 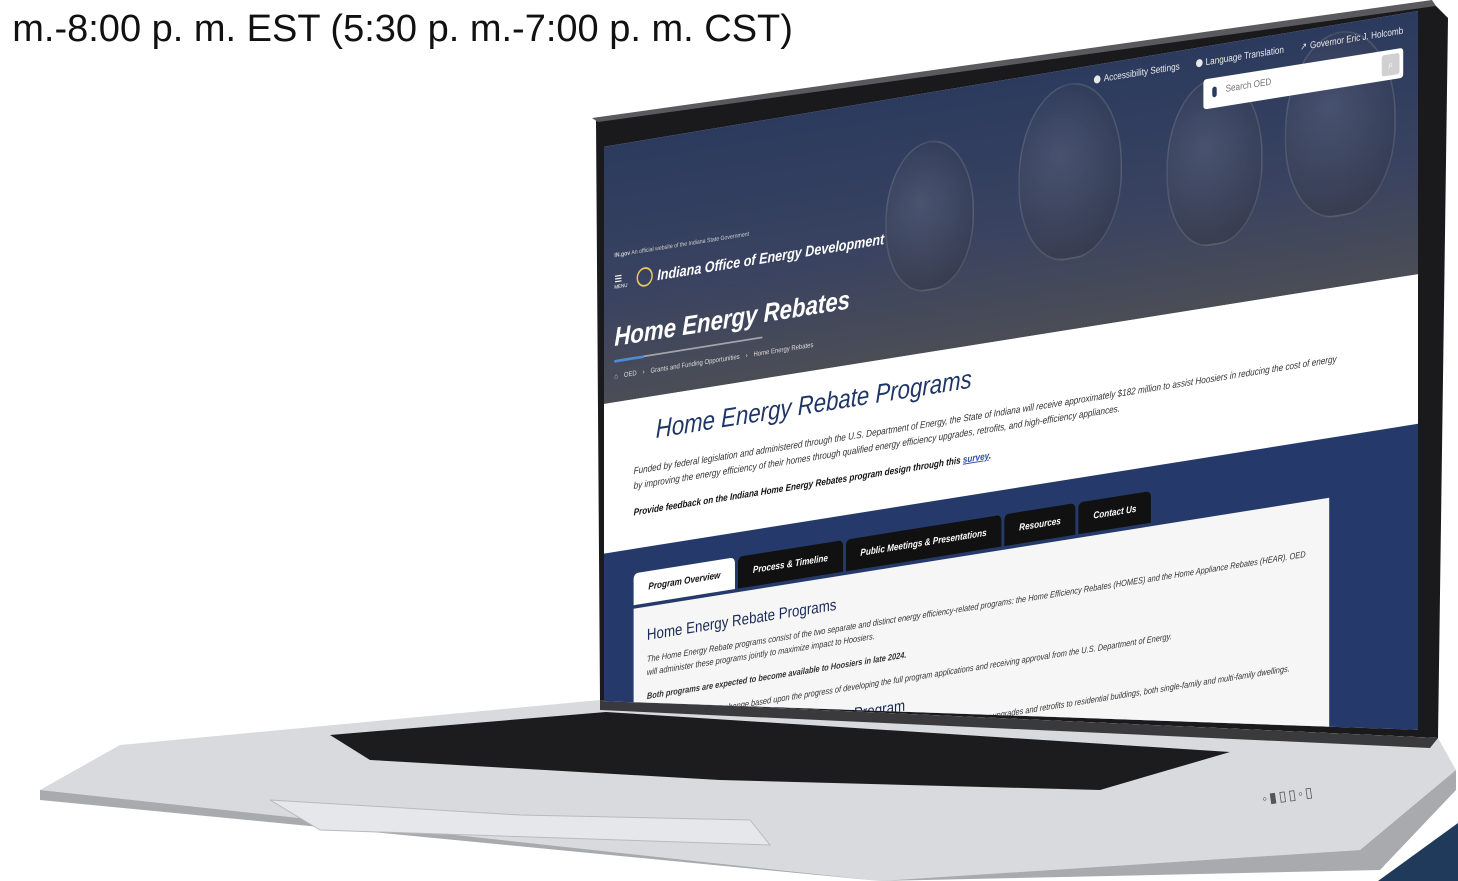 I want to click on language-label: Language Translation, so click(x=1244, y=56).